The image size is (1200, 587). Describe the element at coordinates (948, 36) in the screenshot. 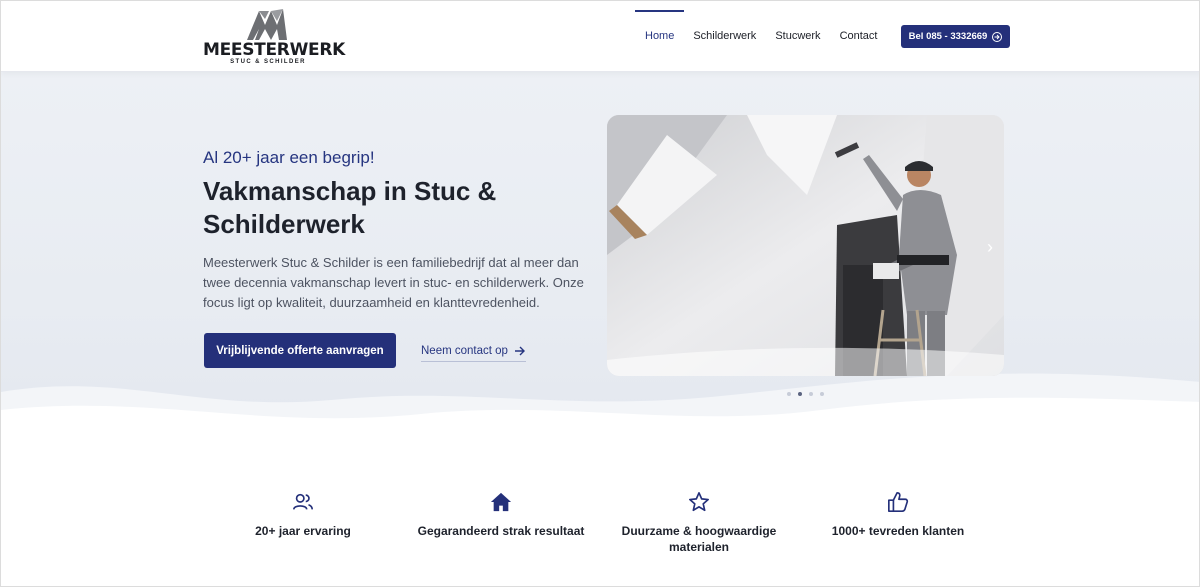

I see `call-button-label: Bel 085 - 3332669` at that location.